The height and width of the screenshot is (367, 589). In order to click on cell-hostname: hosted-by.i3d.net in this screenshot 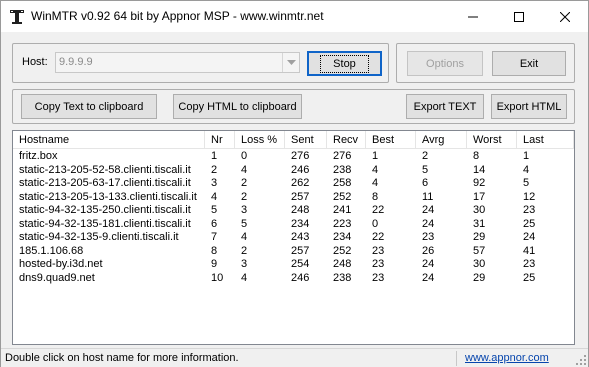, I will do `click(109, 265)`.